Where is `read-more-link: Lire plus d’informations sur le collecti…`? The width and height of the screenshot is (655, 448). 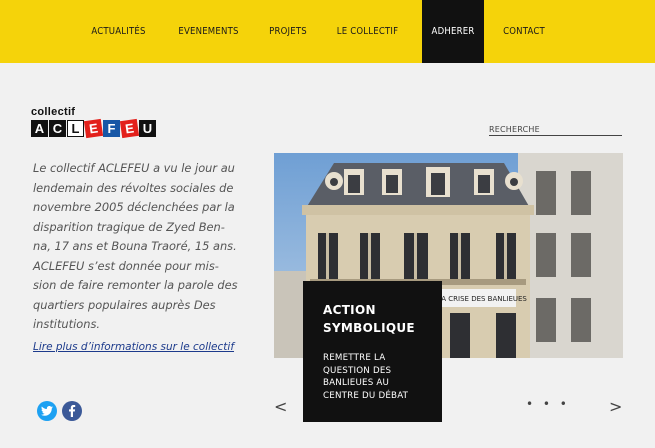 read-more-link: Lire plus d’informations sur le collecti… is located at coordinates (133, 347).